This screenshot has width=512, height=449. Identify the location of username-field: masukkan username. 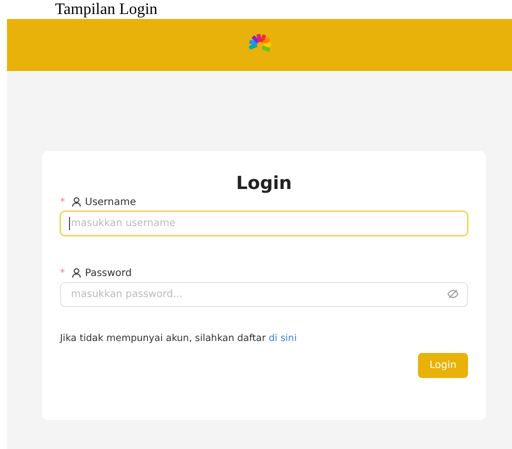
(264, 223).